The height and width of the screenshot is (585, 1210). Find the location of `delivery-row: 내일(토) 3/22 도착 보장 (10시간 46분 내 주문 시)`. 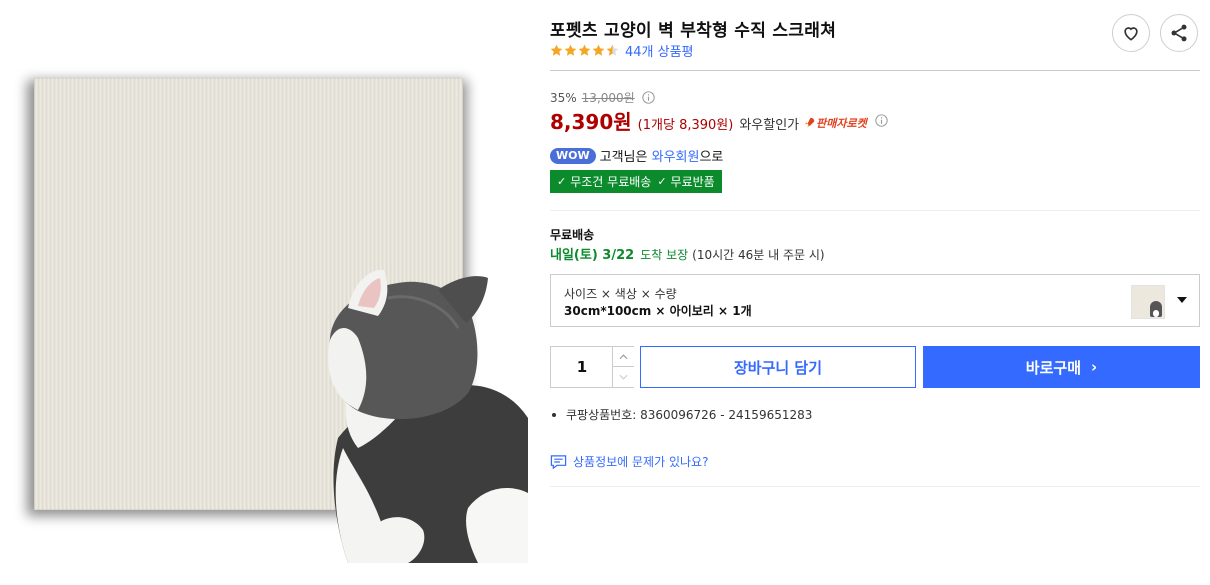

delivery-row: 내일(토) 3/22 도착 보장 (10시간 46분 내 주문 시) is located at coordinates (687, 253).